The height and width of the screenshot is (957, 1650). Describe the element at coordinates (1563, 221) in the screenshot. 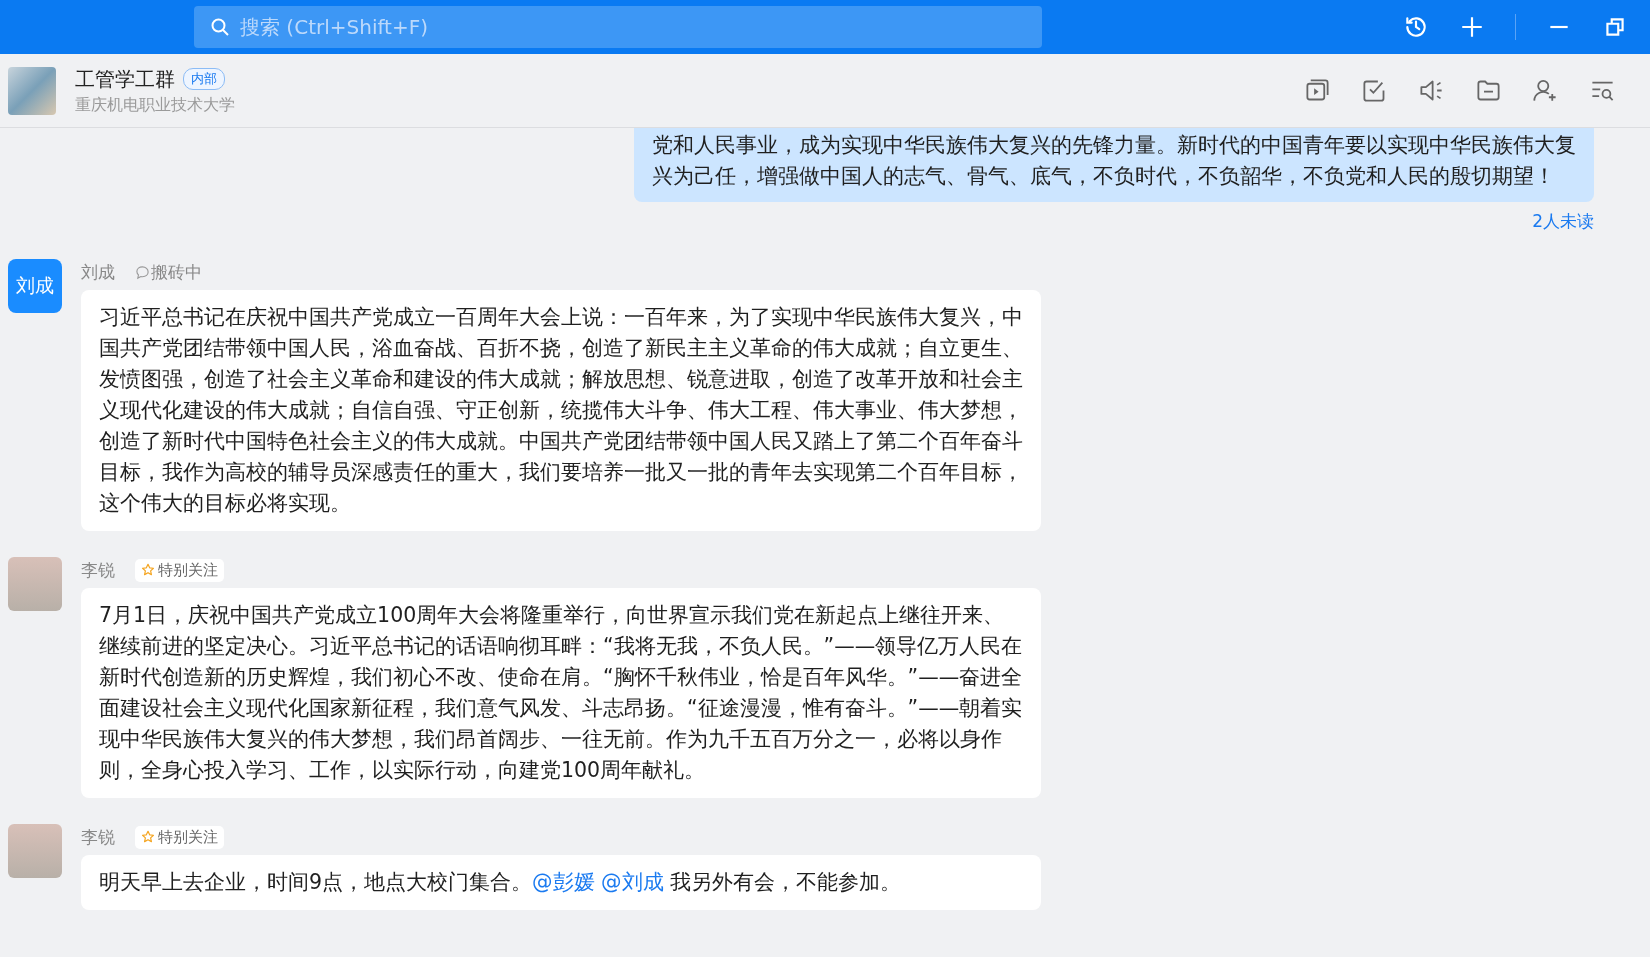

I see `read-status-link: 2人未读` at that location.